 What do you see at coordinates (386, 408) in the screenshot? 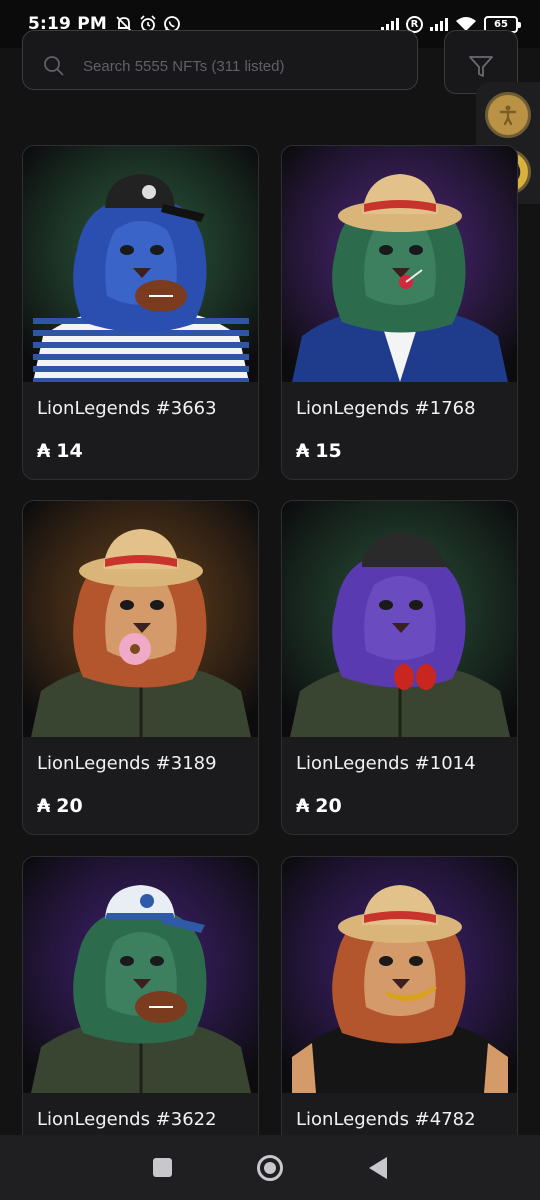
I see `nft-title: LionLegends #1768` at bounding box center [386, 408].